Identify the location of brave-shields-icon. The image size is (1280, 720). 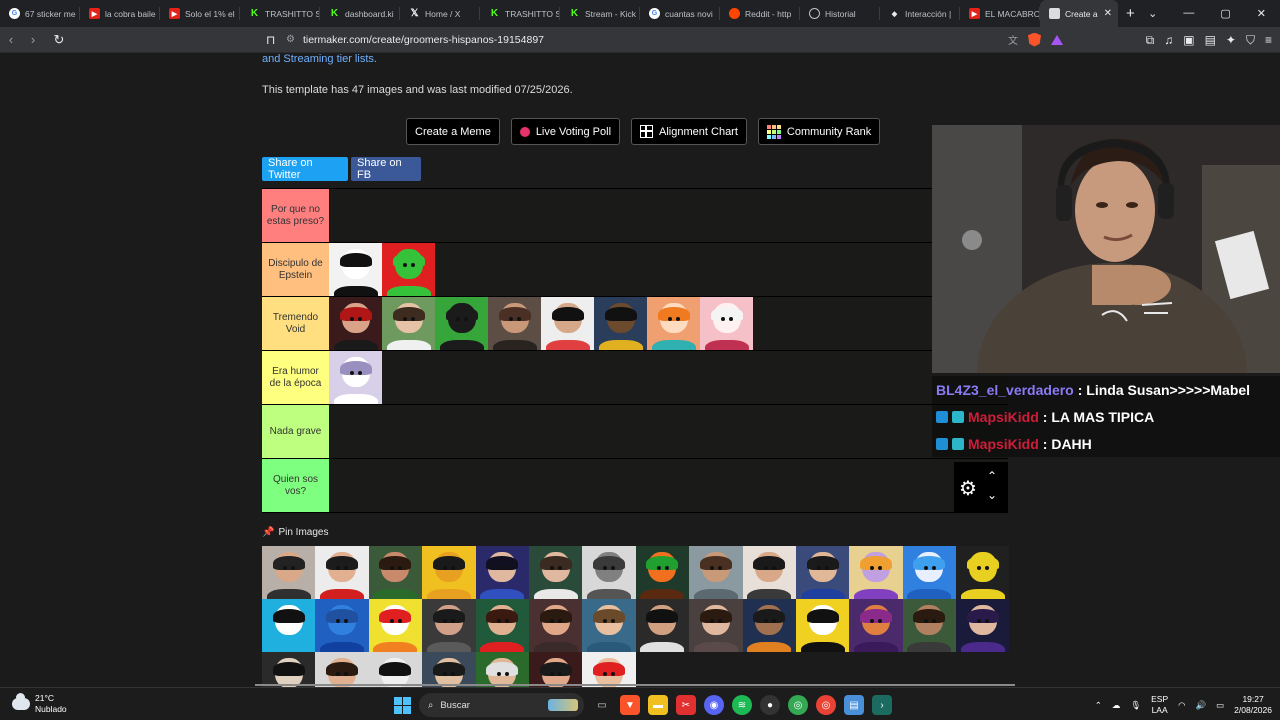
(1034, 39).